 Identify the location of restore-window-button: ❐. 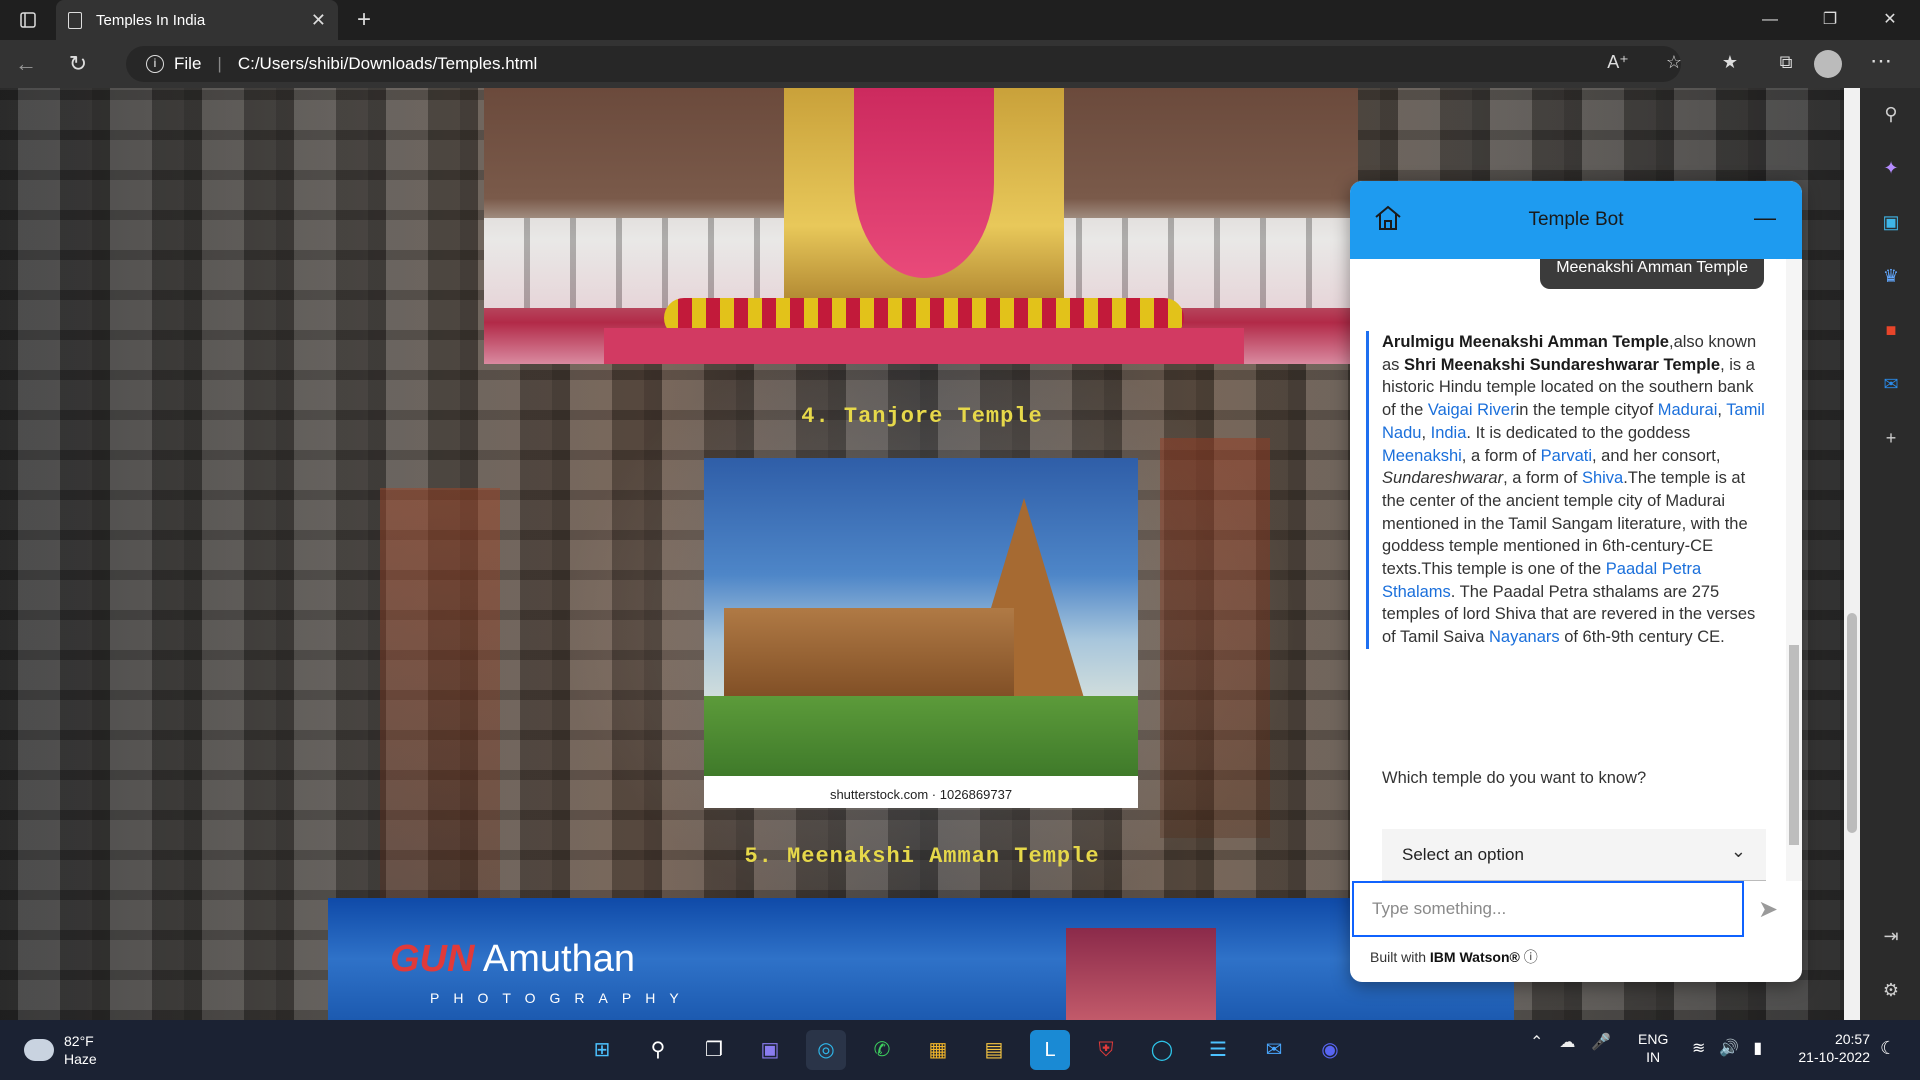
(1830, 20).